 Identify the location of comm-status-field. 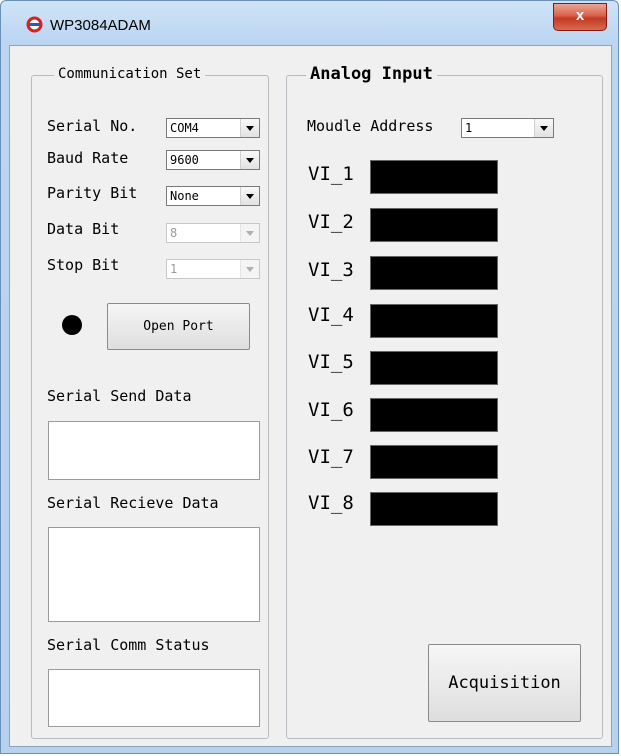
(154, 698).